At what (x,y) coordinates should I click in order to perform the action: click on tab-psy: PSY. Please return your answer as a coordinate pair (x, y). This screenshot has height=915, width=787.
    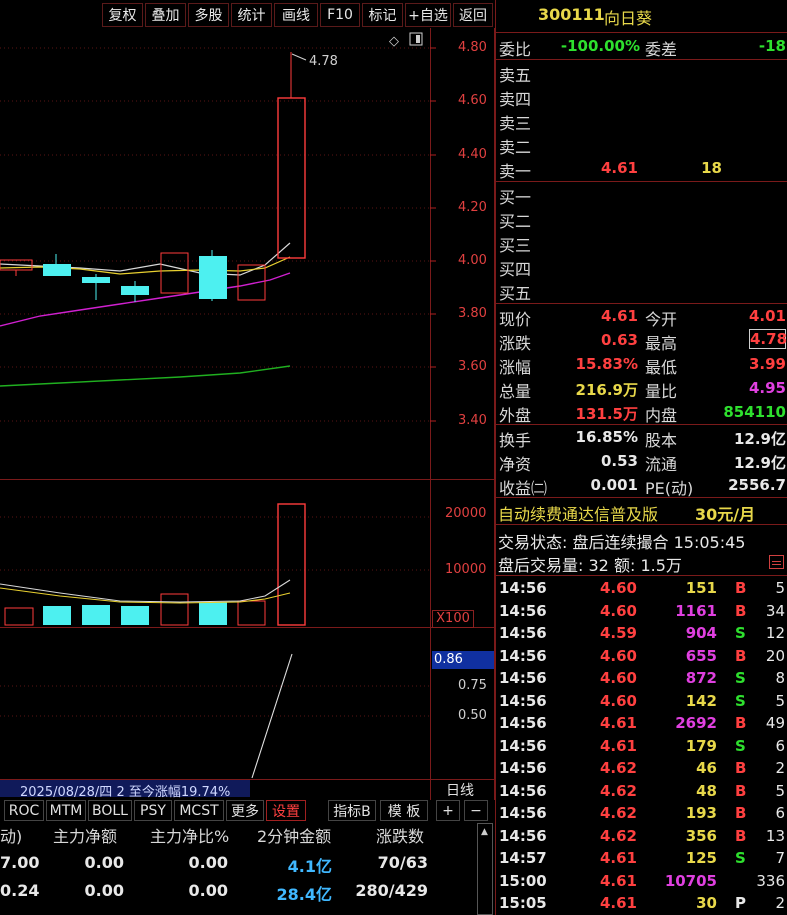
    Looking at the image, I should click on (153, 810).